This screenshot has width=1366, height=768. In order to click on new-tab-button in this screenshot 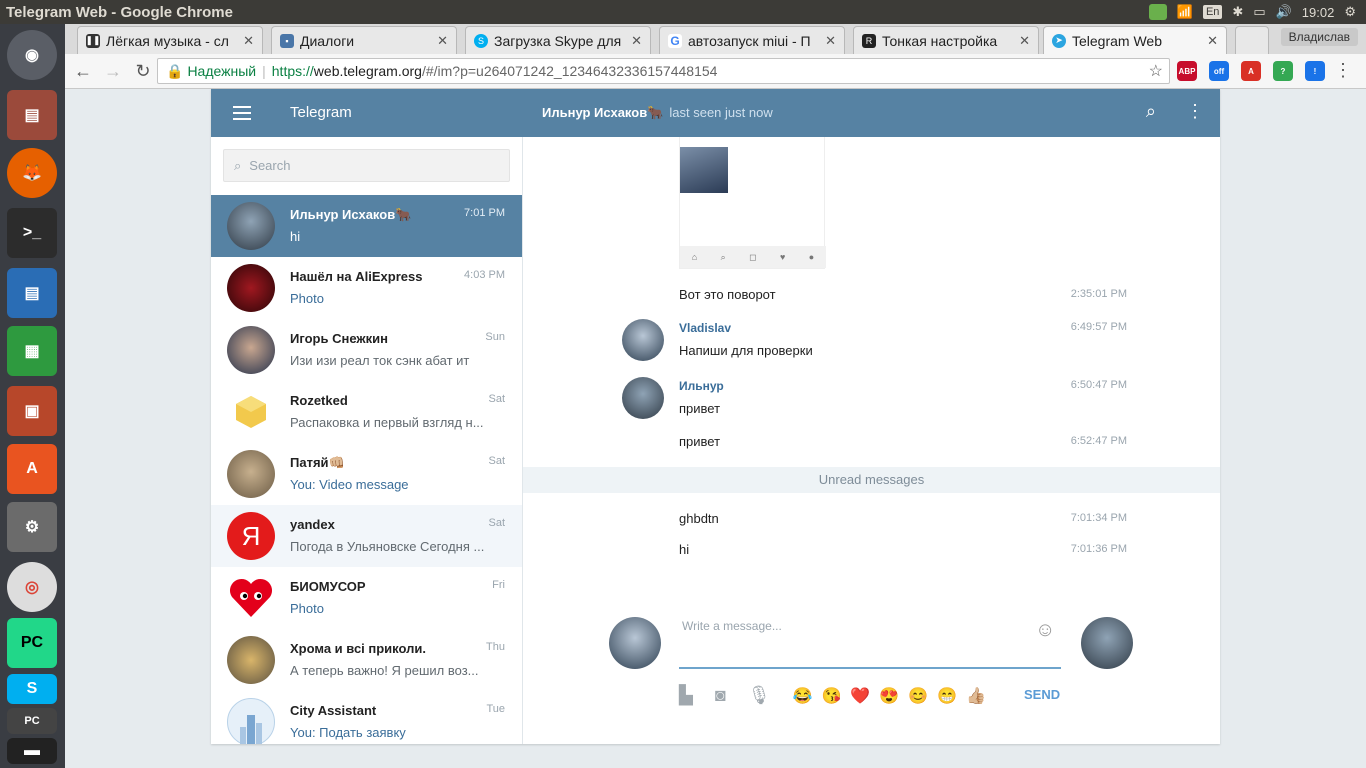, I will do `click(1252, 40)`.